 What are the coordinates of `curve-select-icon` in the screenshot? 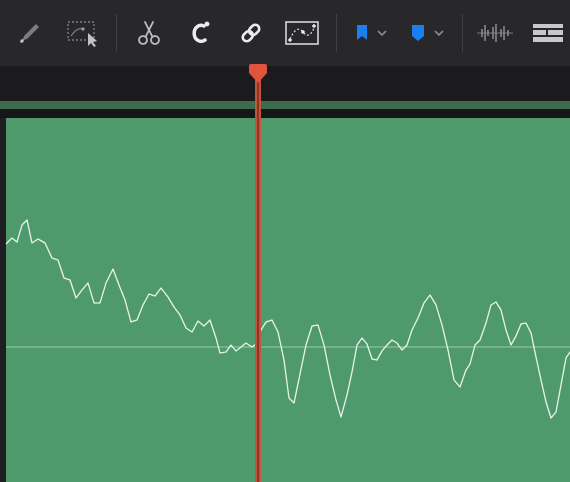 It's located at (84, 33).